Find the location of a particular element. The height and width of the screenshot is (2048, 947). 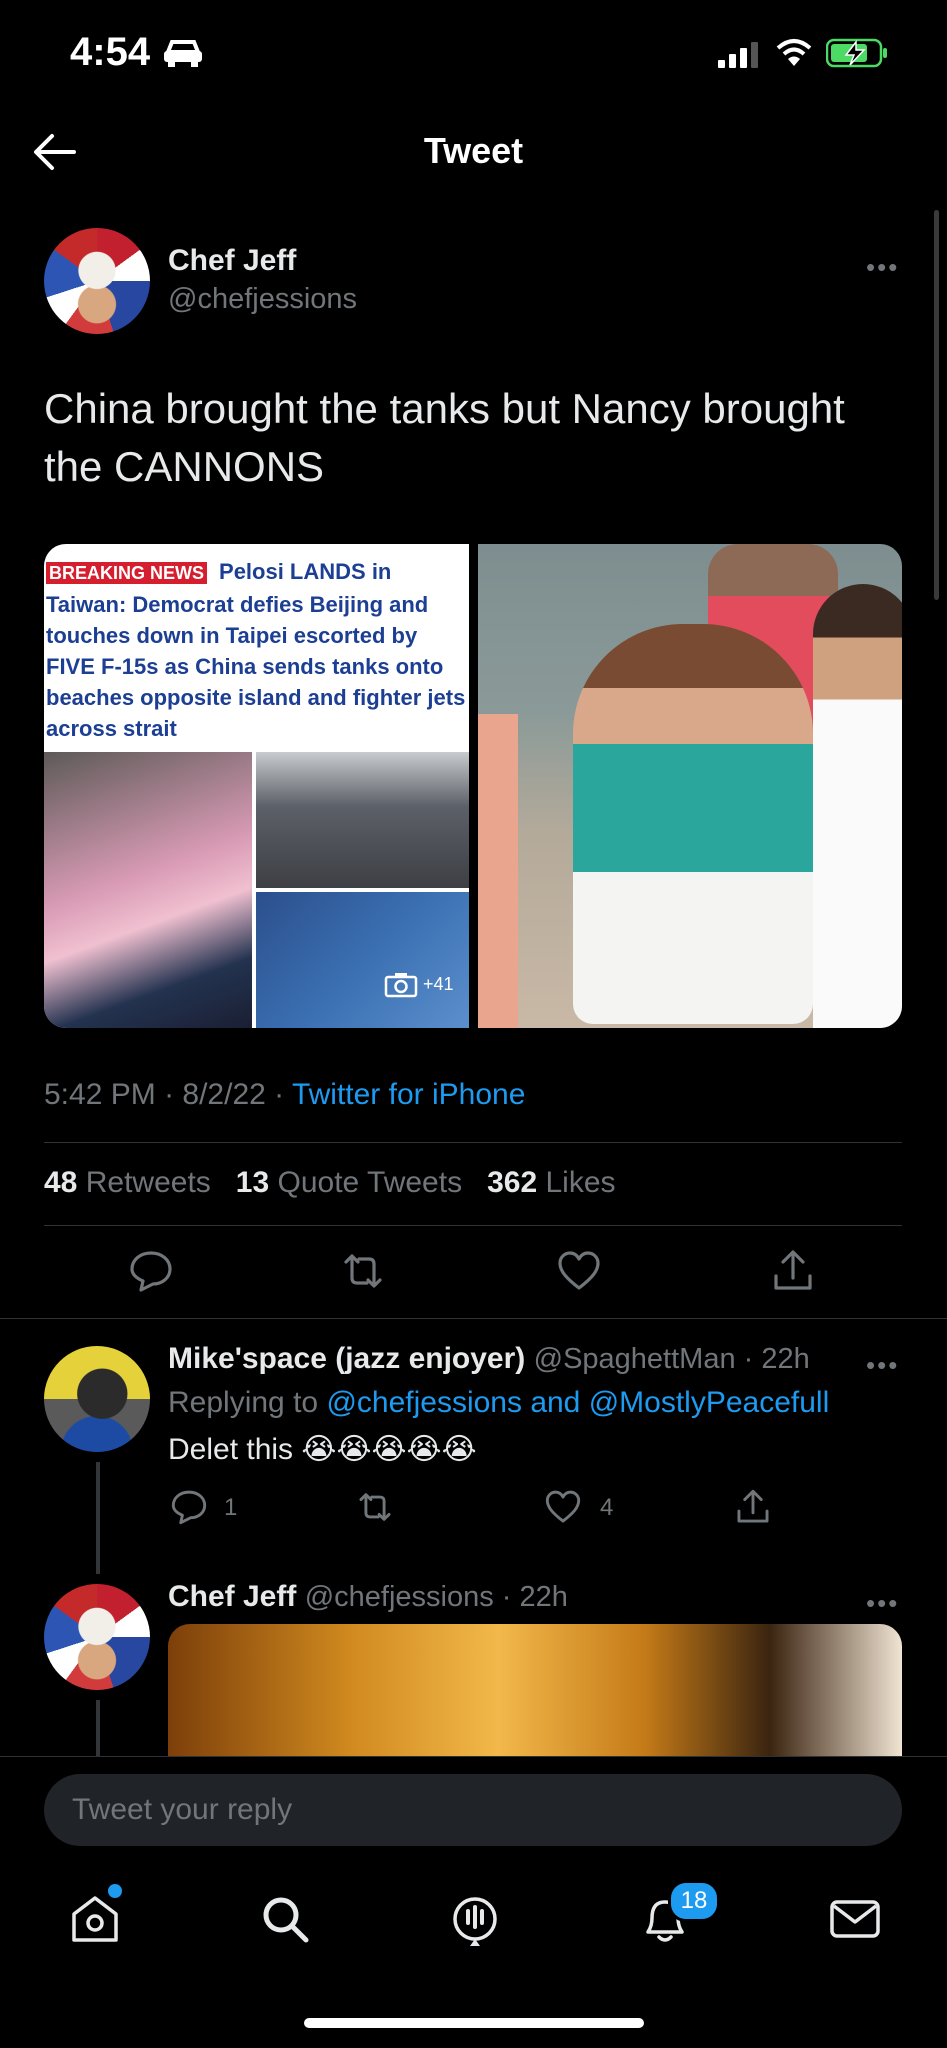

notifications-badge: 18 is located at coordinates (694, 1901).